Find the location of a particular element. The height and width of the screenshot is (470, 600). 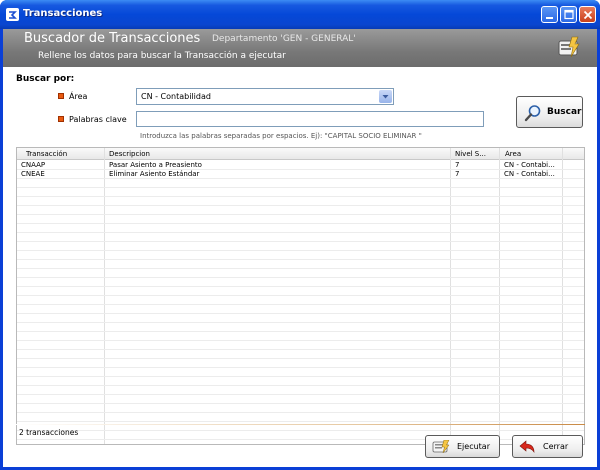

close-button-label: Cerrar is located at coordinates (556, 446).